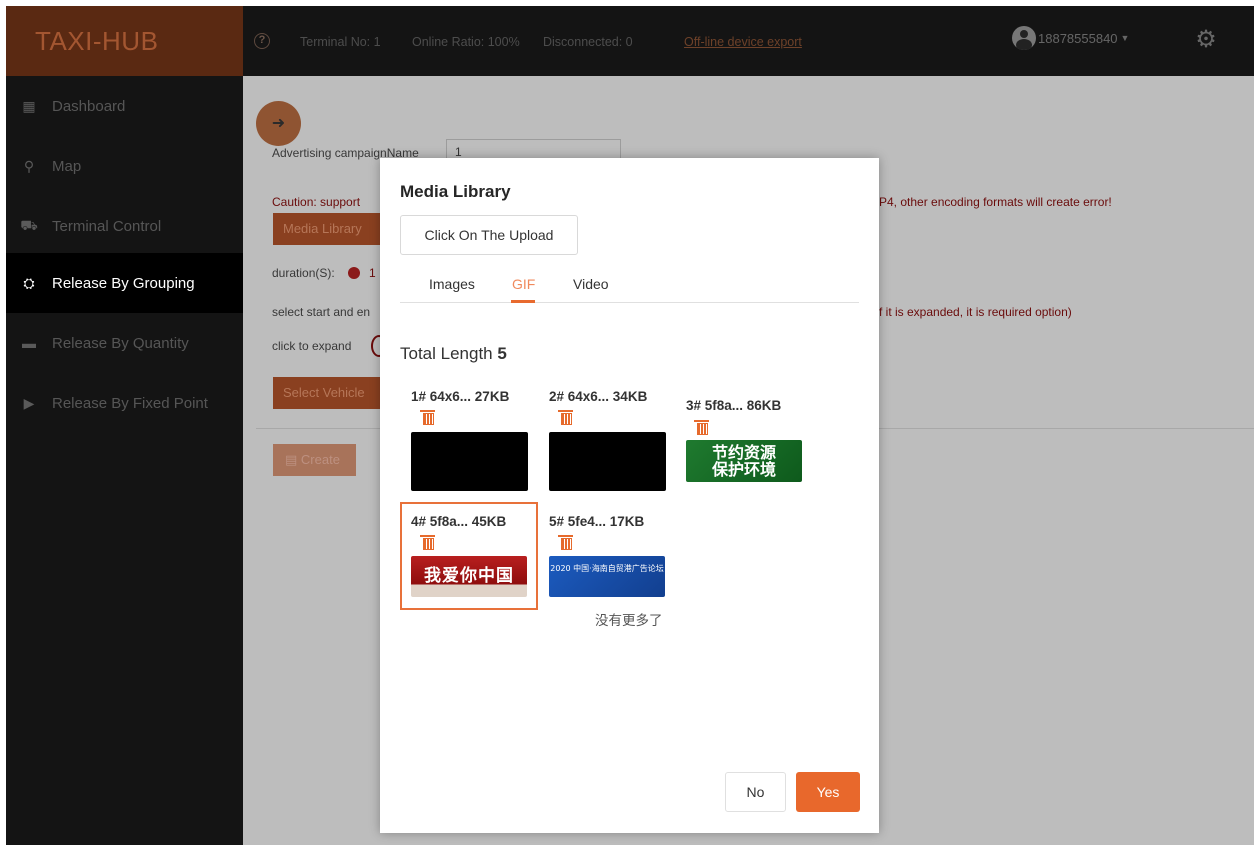 The image size is (1254, 845). Describe the element at coordinates (303, 273) in the screenshot. I see `duration-label: duration(S):` at that location.